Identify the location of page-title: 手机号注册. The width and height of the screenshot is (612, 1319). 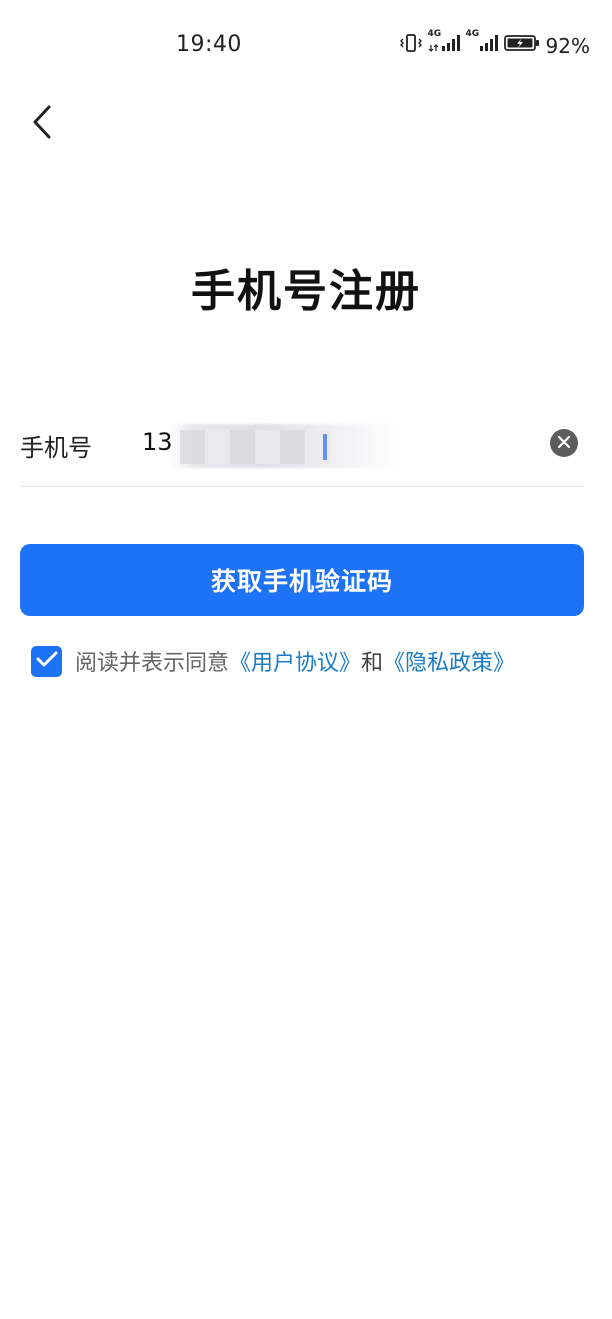
(306, 291).